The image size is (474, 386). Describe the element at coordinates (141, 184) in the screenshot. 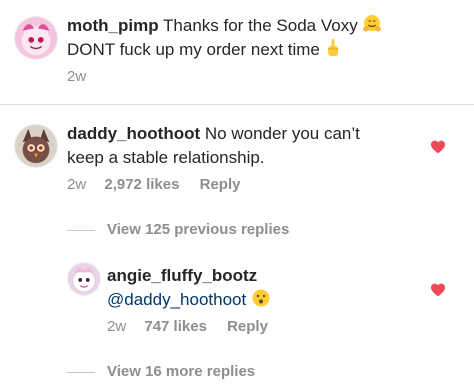

I see `likes-count: 2,972 likes` at that location.